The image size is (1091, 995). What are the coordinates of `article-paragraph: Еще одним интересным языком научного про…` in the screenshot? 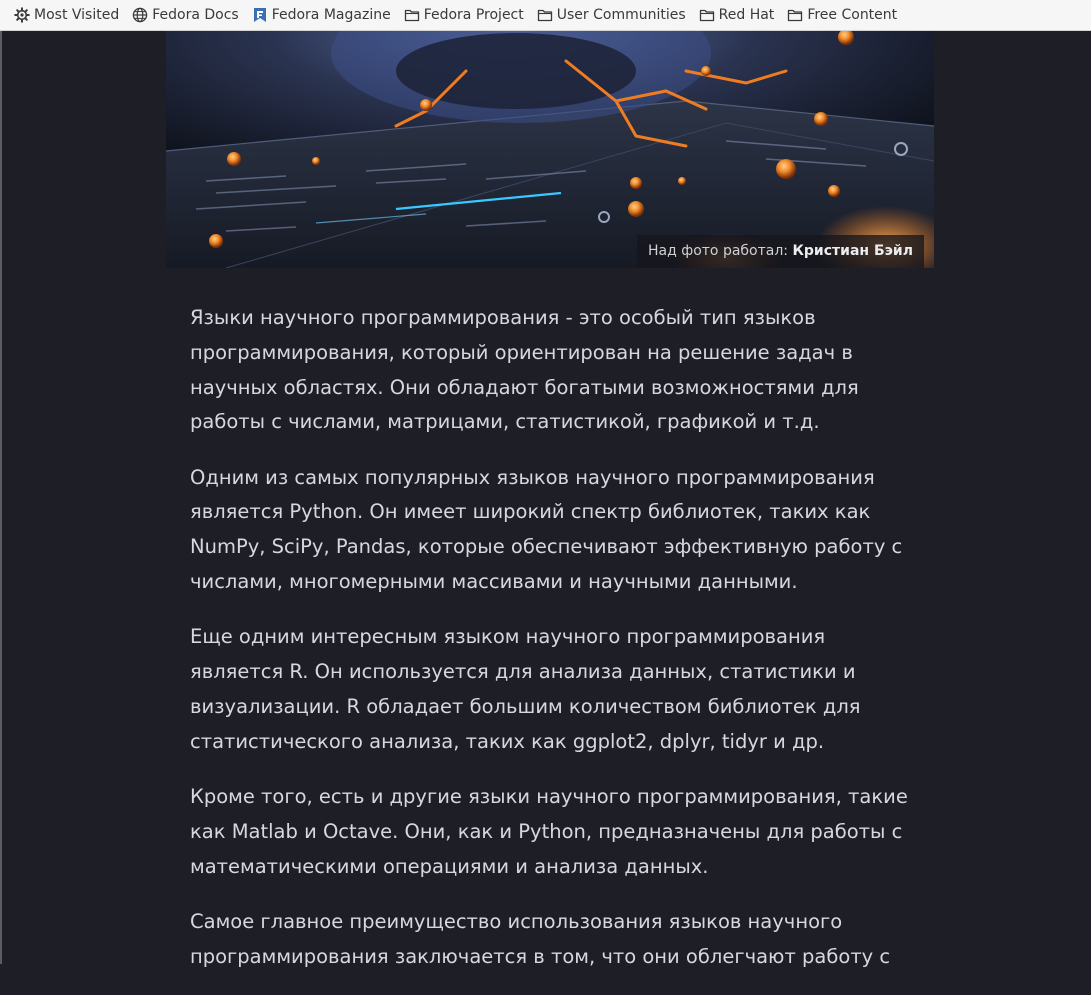 It's located at (525, 689).